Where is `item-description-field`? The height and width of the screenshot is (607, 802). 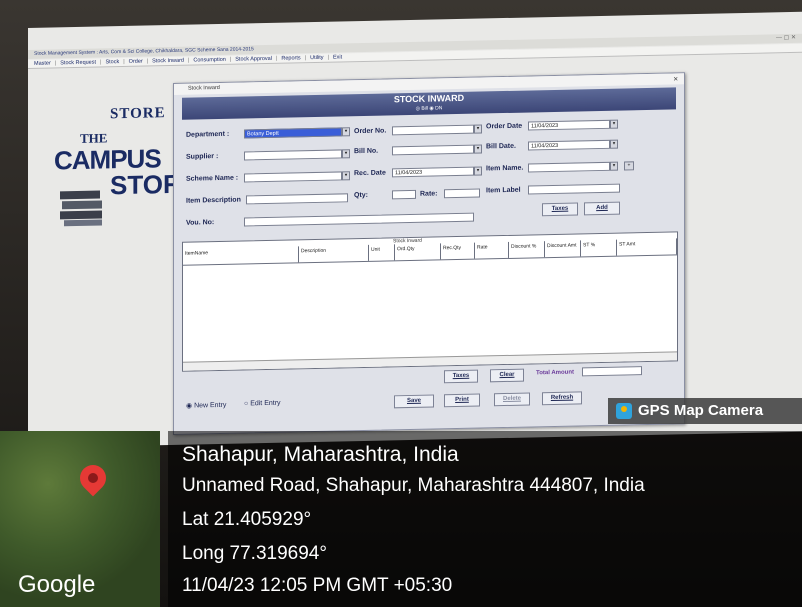 item-description-field is located at coordinates (297, 199).